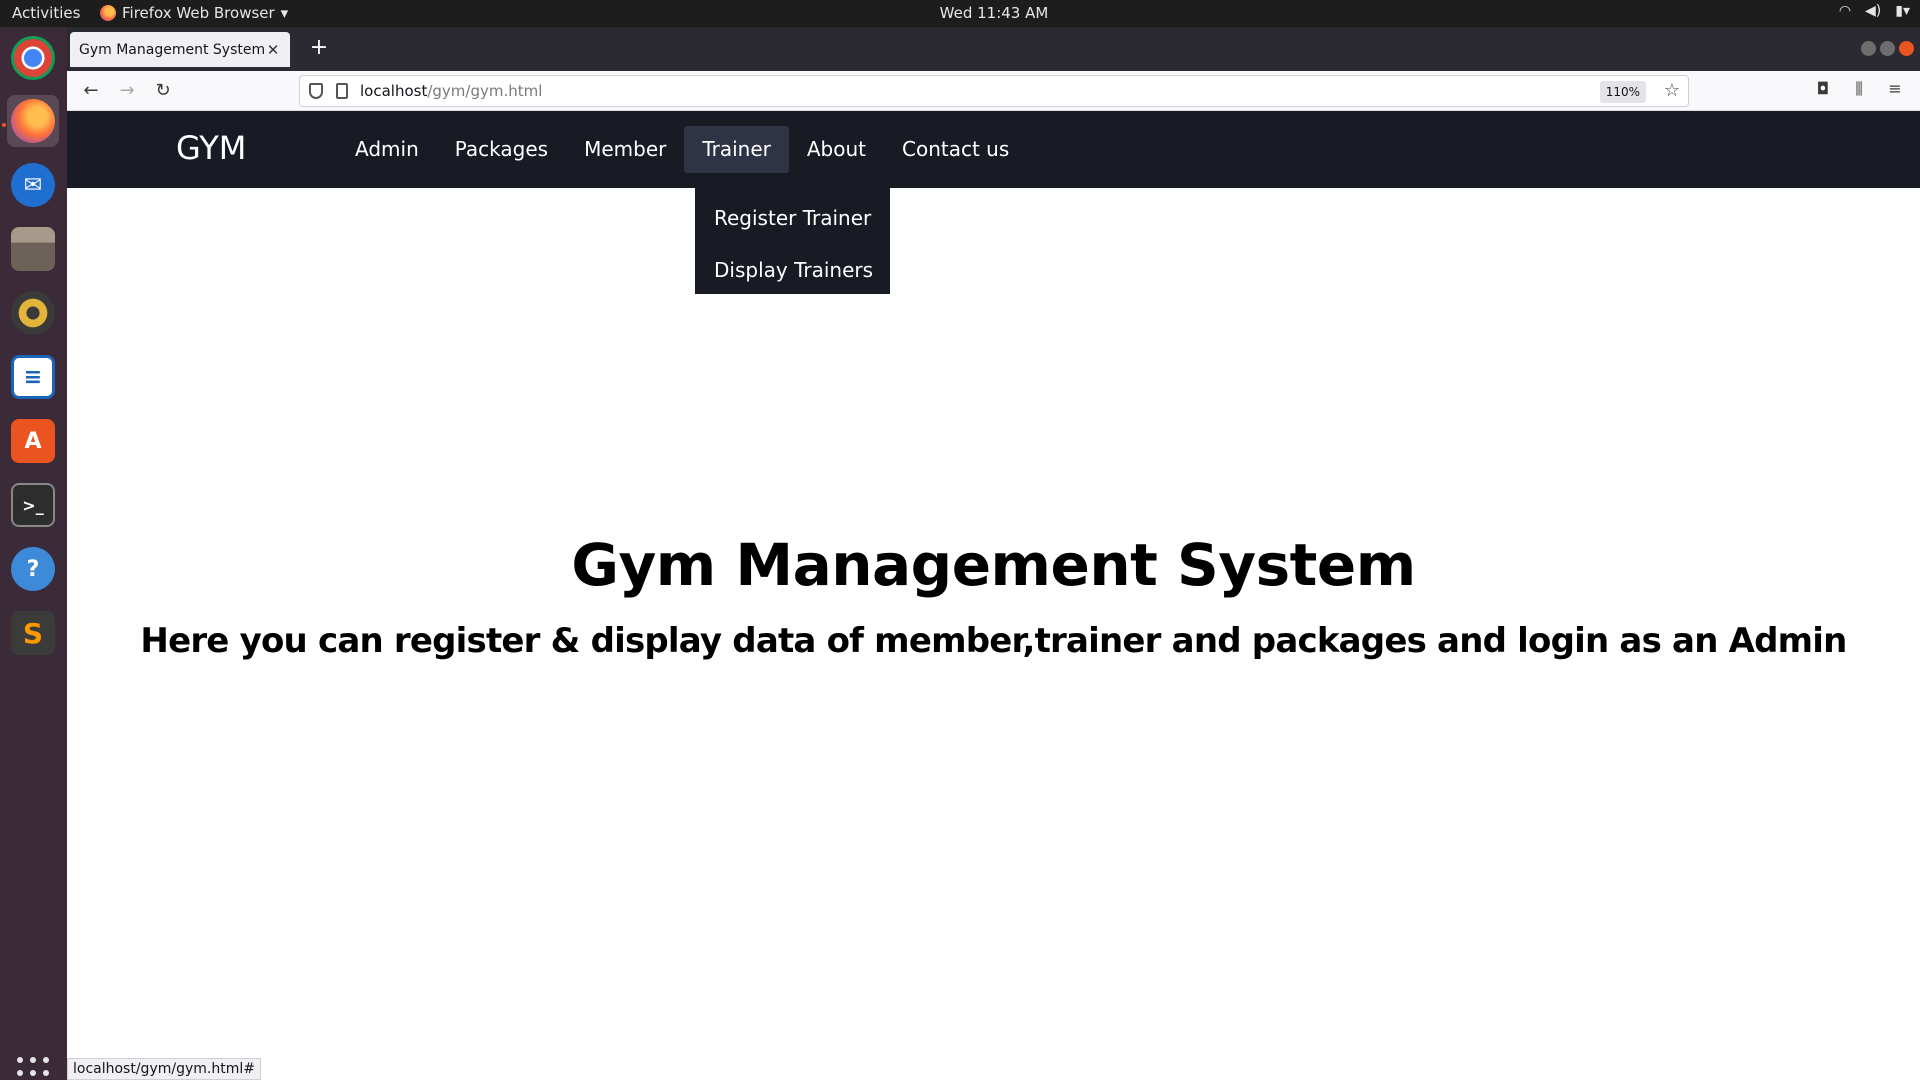  What do you see at coordinates (1622, 92) in the screenshot?
I see `zoom-indicator: 110%` at bounding box center [1622, 92].